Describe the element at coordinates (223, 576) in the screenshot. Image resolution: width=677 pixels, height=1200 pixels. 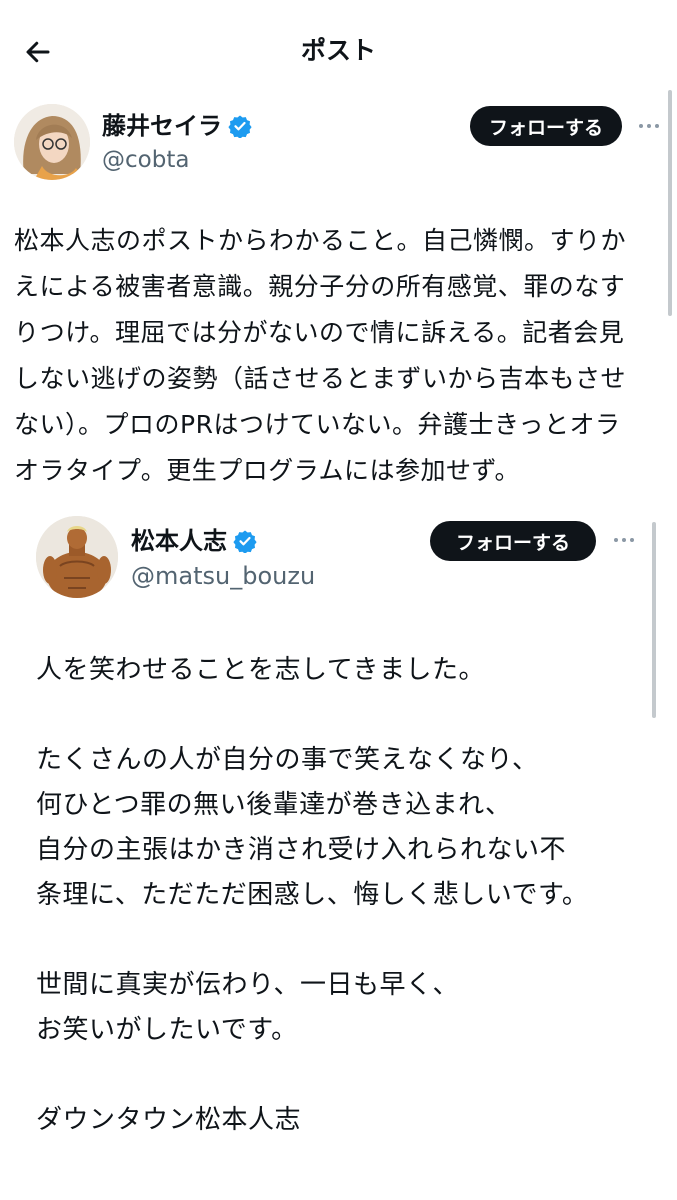
I see `quoted-author-handle: @matsu_bouzu` at that location.